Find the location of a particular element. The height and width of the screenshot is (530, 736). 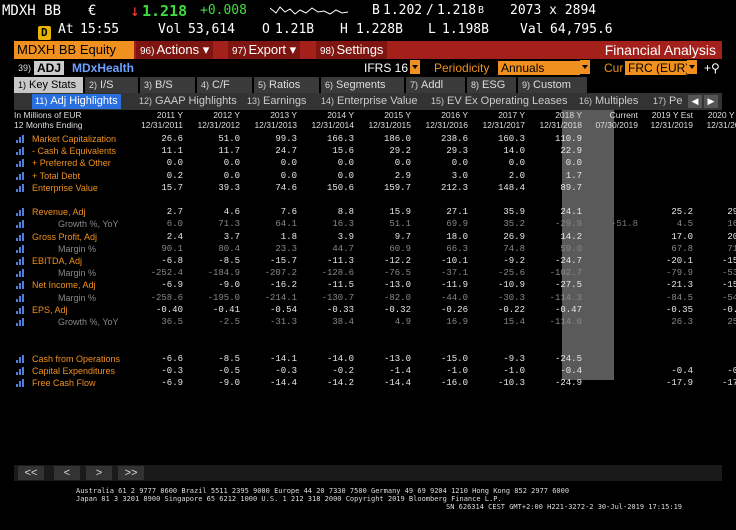

tab-cash-flow: 4) C/F is located at coordinates (225, 85).